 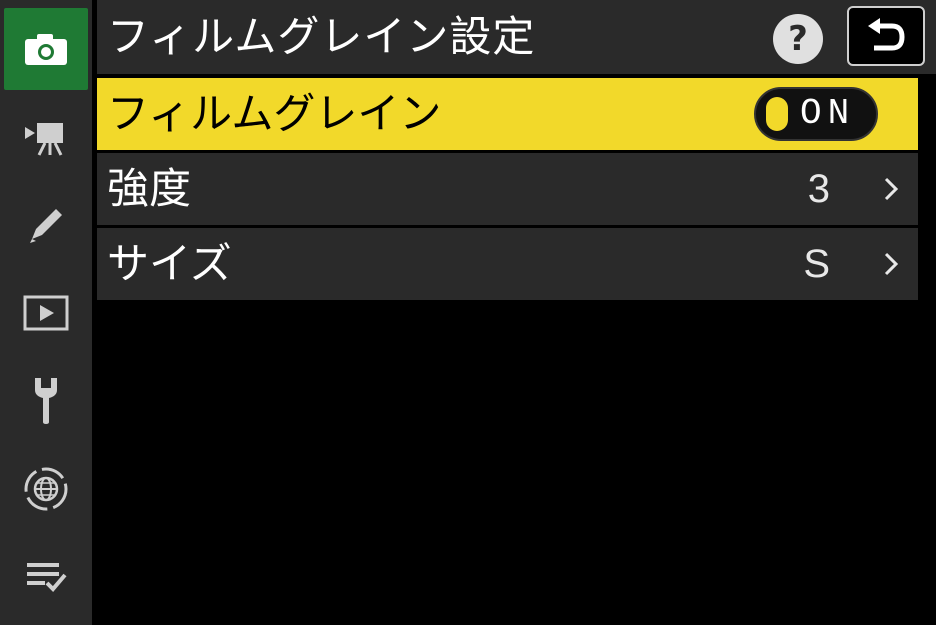 What do you see at coordinates (507, 189) in the screenshot?
I see `menu-item-strength: 強度 3` at bounding box center [507, 189].